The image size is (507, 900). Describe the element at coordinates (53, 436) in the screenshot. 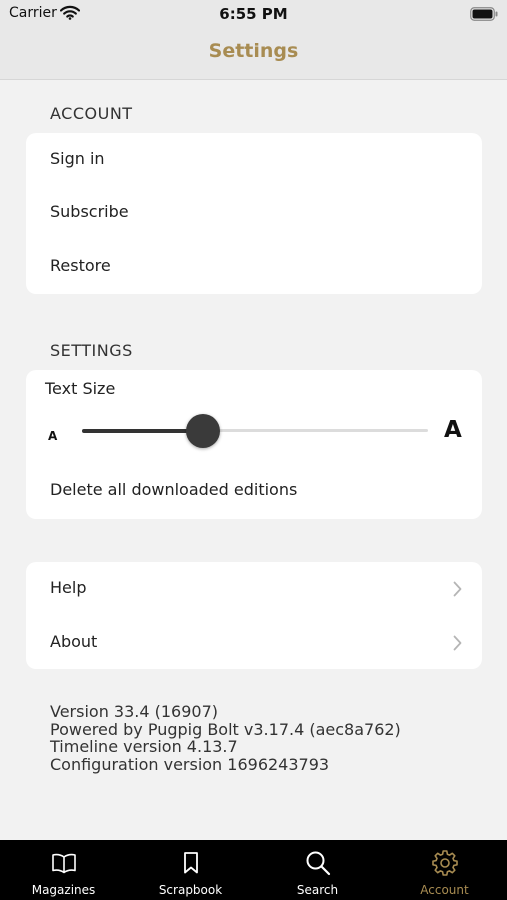

I see `small-text-size-glyph: A` at that location.